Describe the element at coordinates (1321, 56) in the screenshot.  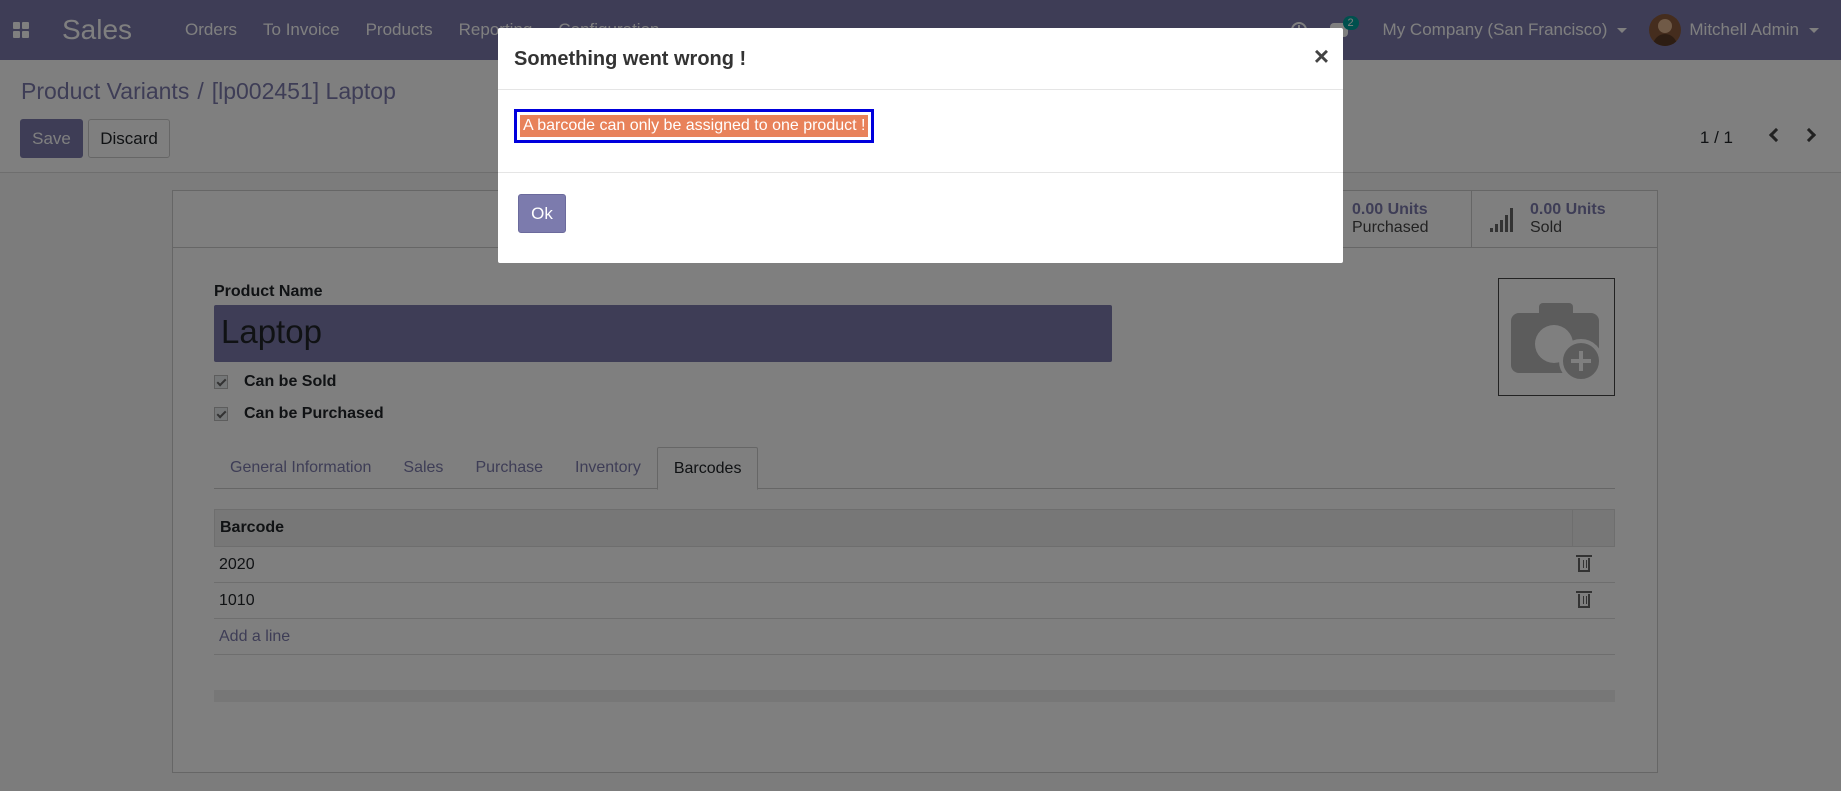
I see `close-icon: ×` at that location.